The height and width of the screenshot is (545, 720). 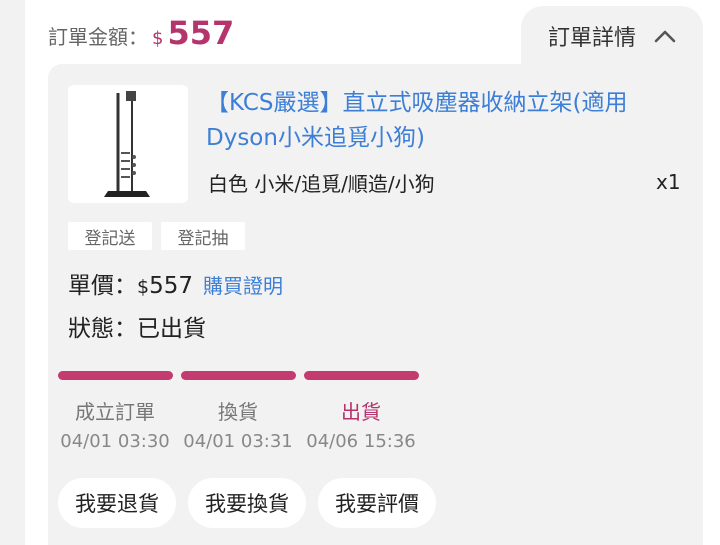 What do you see at coordinates (158, 38) in the screenshot?
I see `order-amount-currency: $` at bounding box center [158, 38].